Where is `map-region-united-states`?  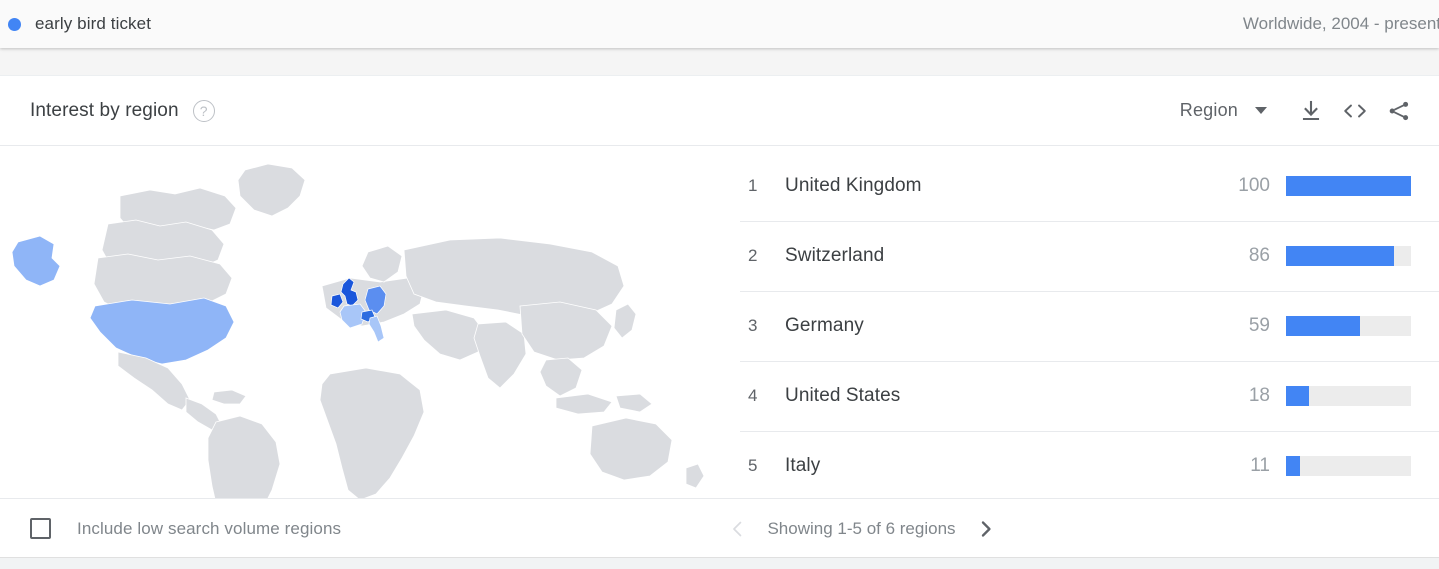 map-region-united-states is located at coordinates (162, 331).